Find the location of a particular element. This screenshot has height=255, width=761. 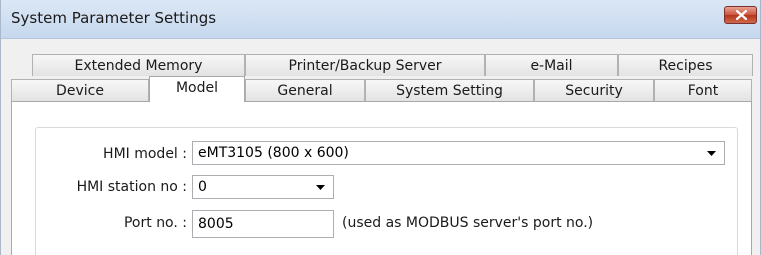

tab-printer-backup-server: Printer/Backup Server is located at coordinates (365, 65).